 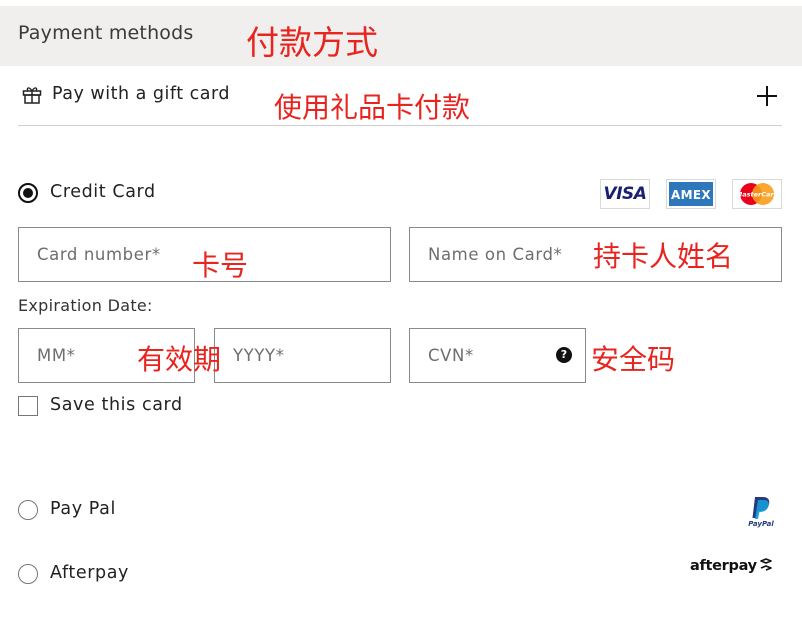 I want to click on visa-logo: VISA, so click(x=625, y=194).